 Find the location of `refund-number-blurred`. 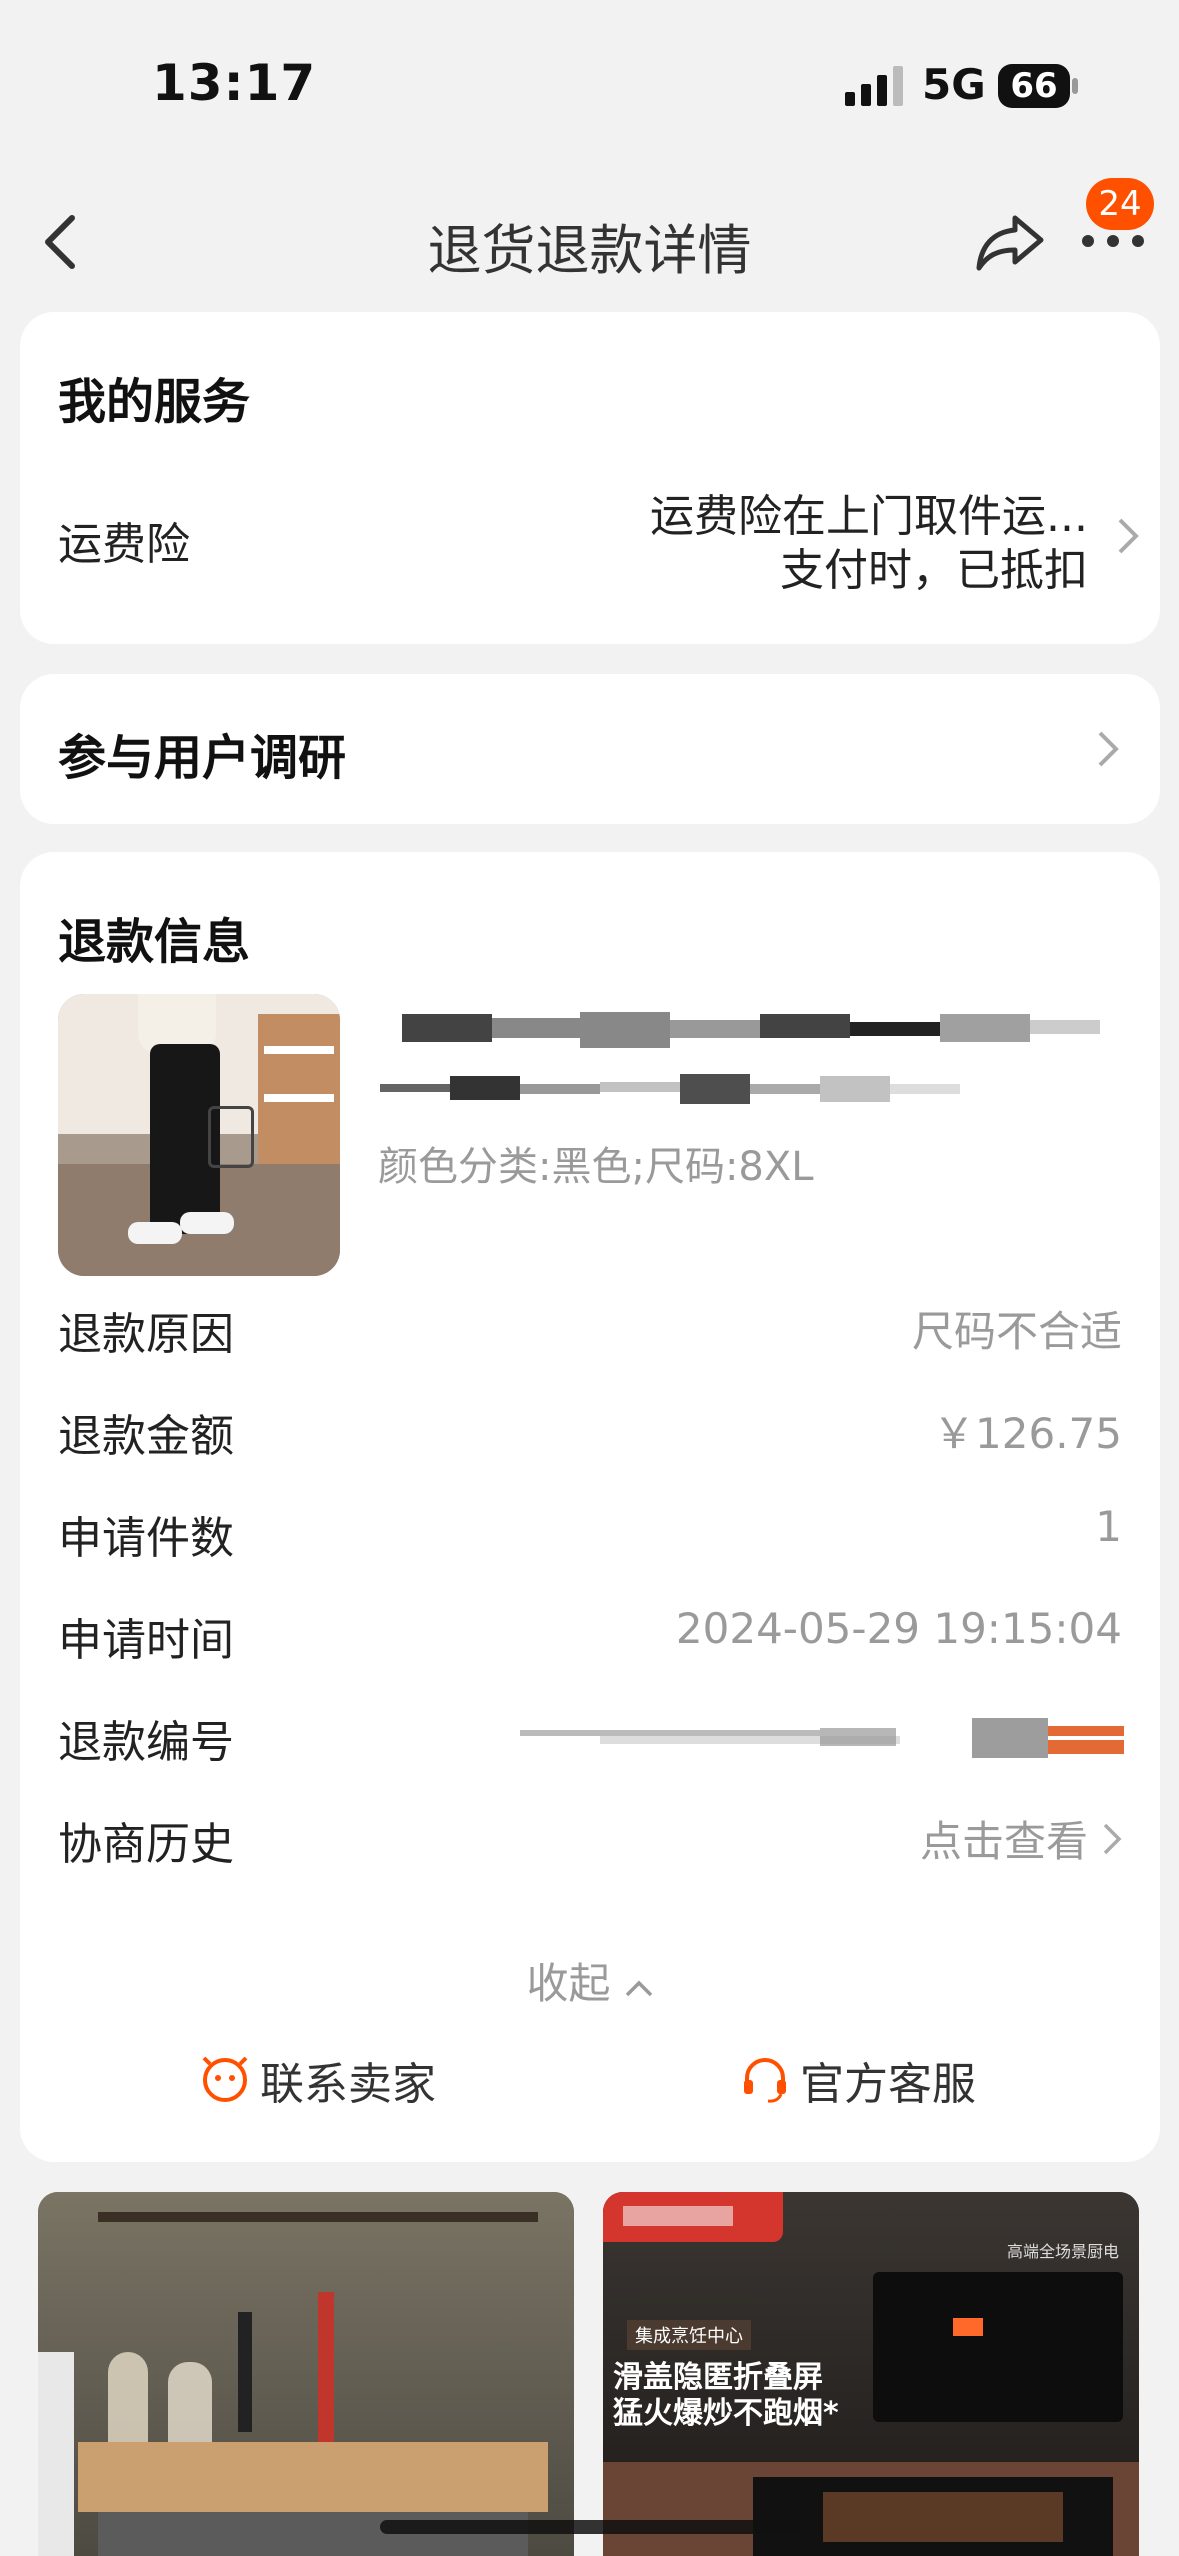

refund-number-blurred is located at coordinates (831, 1738).